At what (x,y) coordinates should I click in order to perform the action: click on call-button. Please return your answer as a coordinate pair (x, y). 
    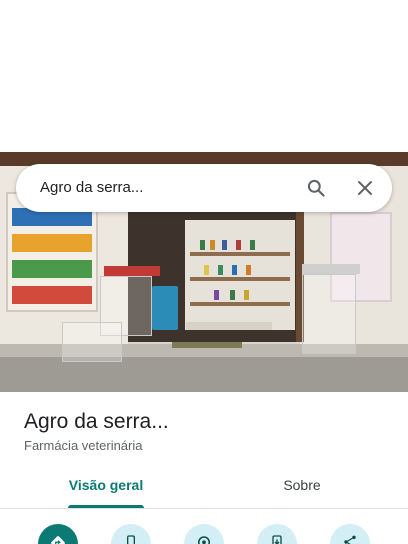
    Looking at the image, I should click on (131, 534).